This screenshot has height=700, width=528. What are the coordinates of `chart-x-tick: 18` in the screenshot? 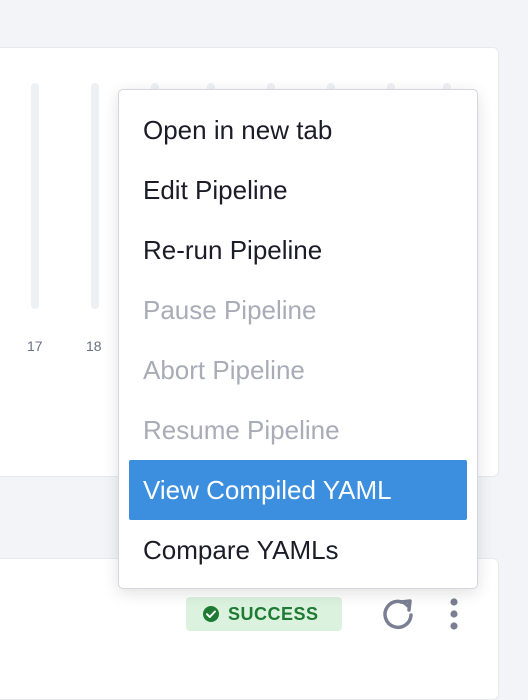 It's located at (94, 346).